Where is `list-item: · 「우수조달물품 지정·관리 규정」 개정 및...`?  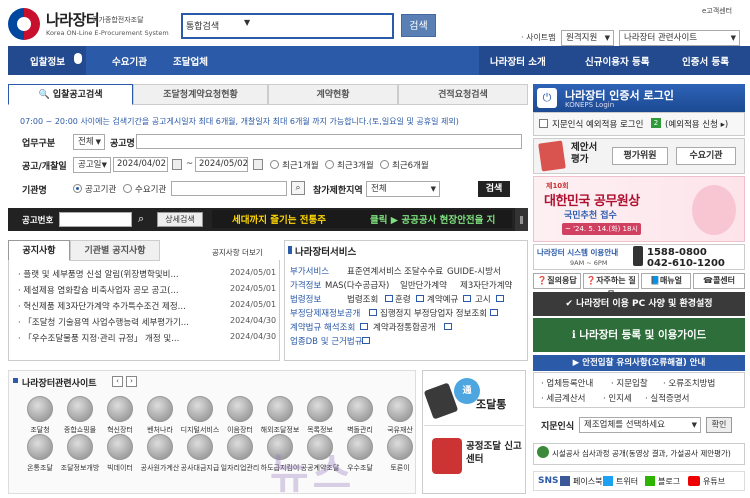 list-item: · 「우수조달물품 지정·관리 규정」 개정 및... is located at coordinates (118, 338).